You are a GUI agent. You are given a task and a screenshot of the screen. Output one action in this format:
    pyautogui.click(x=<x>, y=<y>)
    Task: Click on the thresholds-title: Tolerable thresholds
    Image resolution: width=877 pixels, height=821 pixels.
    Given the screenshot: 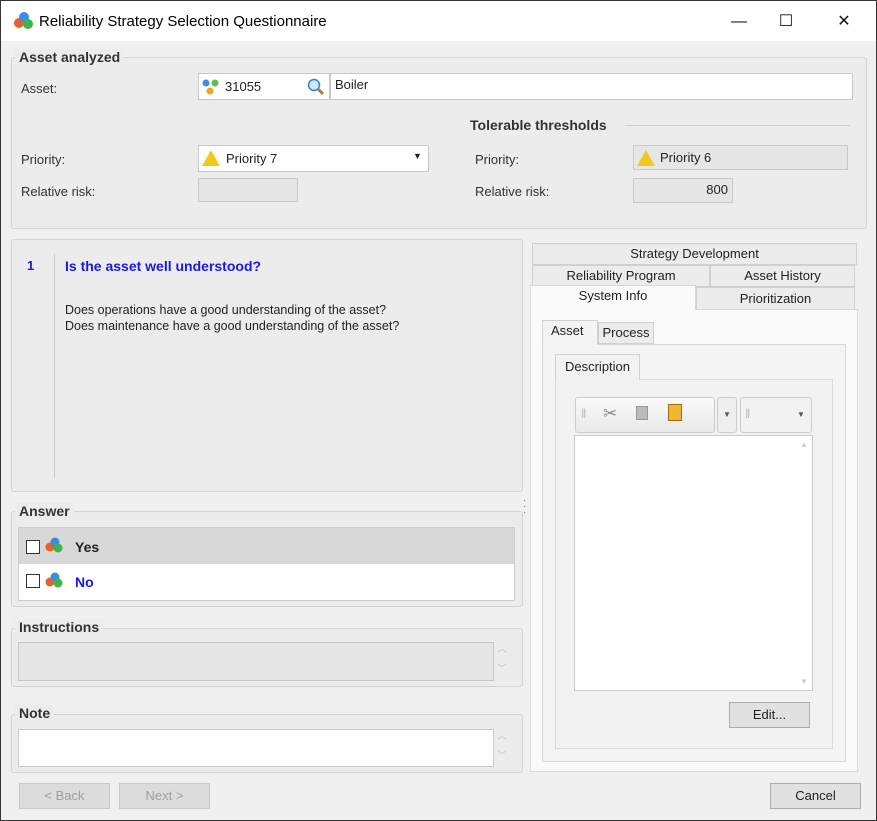 What is the action you would take?
    pyautogui.click(x=538, y=125)
    